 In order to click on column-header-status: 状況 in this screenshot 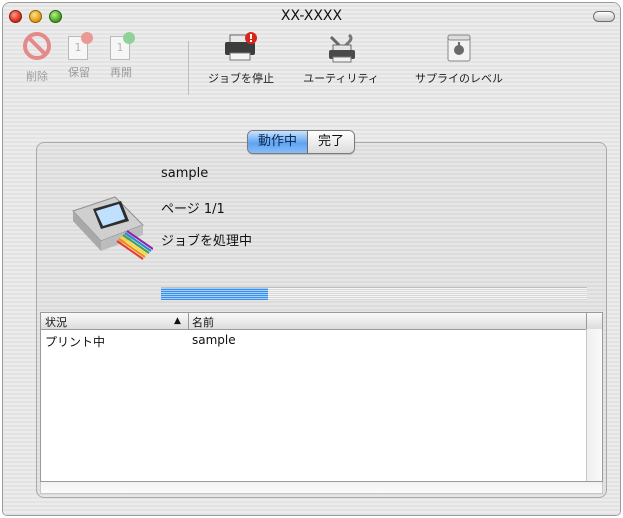, I will do `click(56, 322)`.